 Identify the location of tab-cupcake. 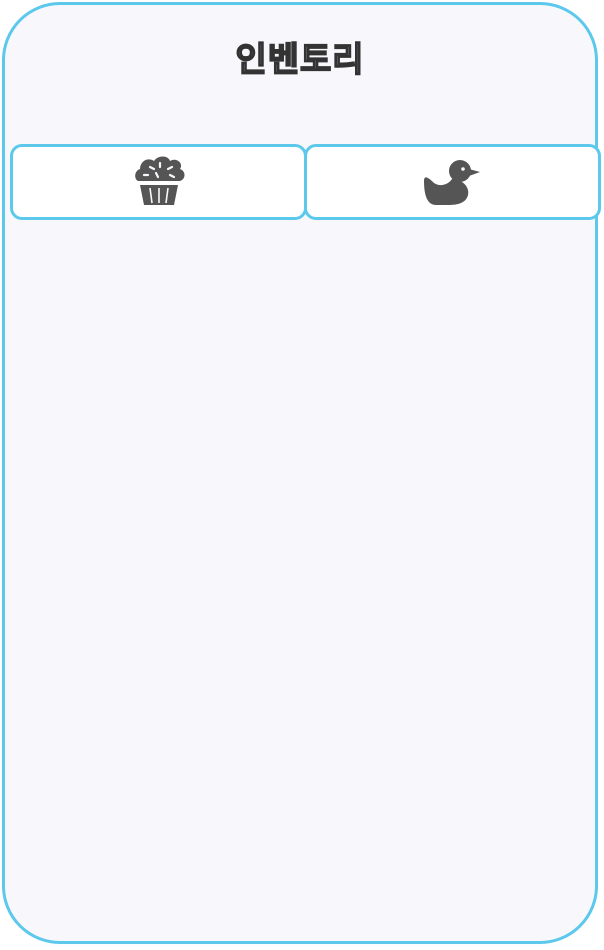
(158, 182).